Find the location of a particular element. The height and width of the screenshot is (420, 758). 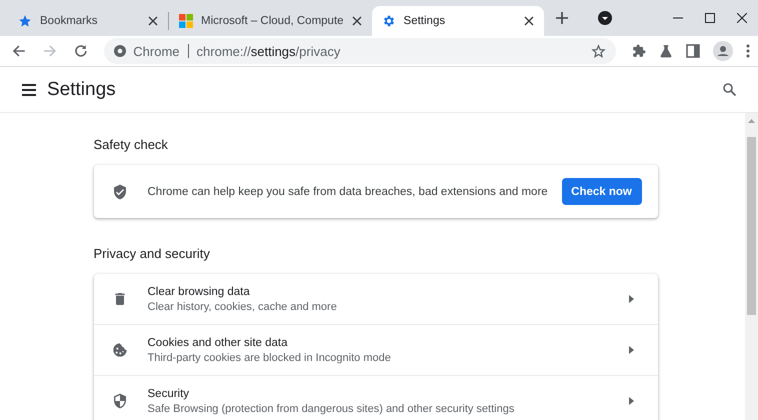

check-now-button: Check now is located at coordinates (602, 191).